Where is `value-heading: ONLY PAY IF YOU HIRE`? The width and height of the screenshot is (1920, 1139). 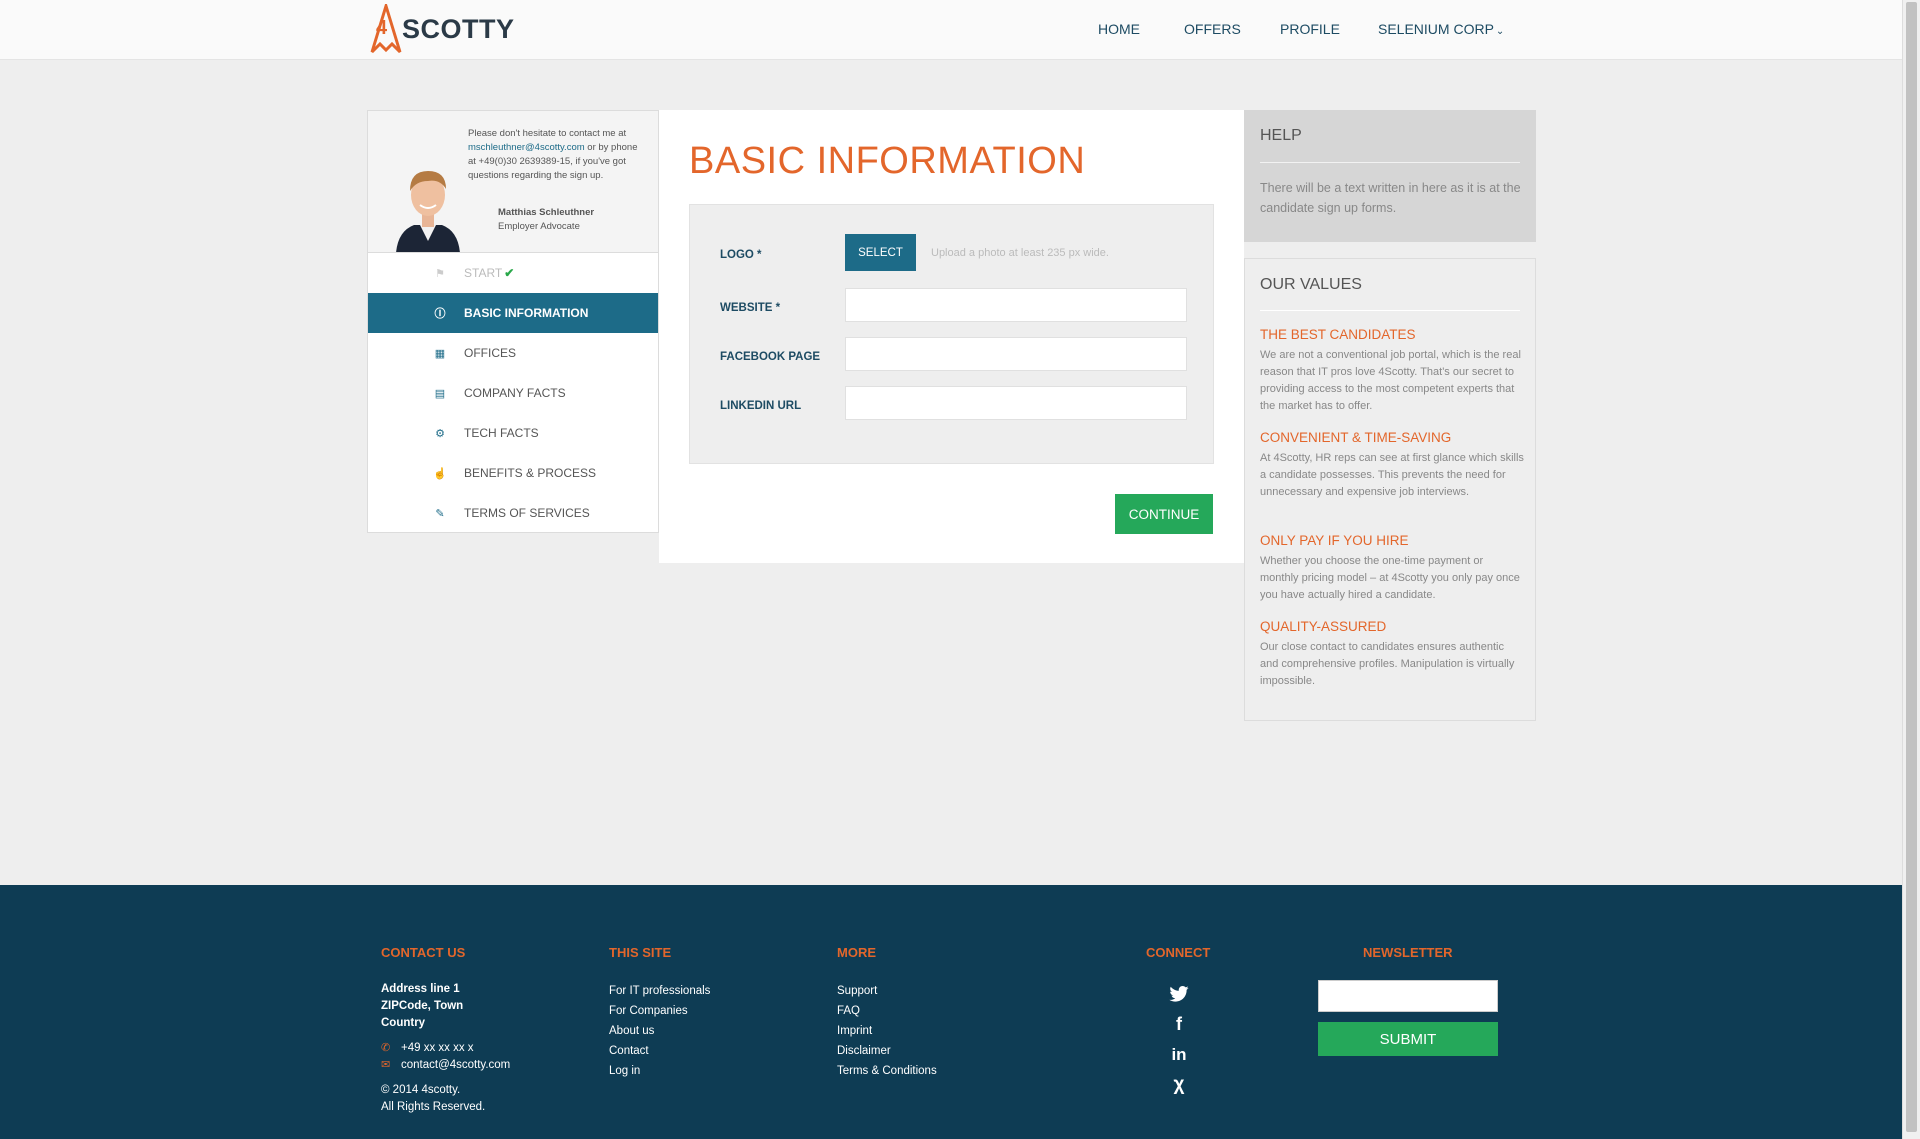 value-heading: ONLY PAY IF YOU HIRE is located at coordinates (1334, 540).